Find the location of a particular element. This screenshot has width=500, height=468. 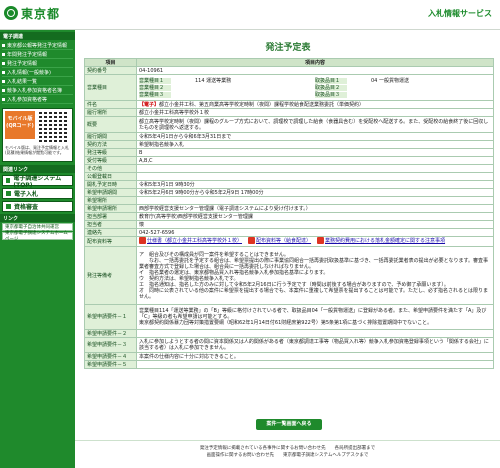

pdf-link-label: 業務契約費用における落札金額確定に関する注意事項 is located at coordinates (385, 240).